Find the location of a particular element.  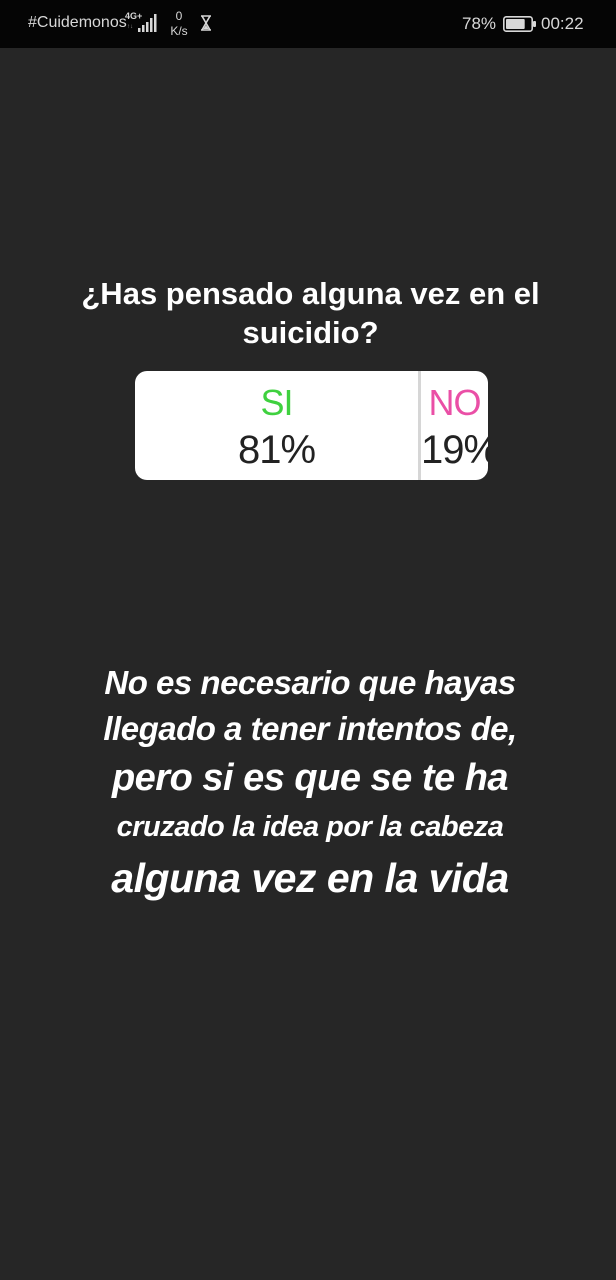

hourglass-icon is located at coordinates (206, 23).